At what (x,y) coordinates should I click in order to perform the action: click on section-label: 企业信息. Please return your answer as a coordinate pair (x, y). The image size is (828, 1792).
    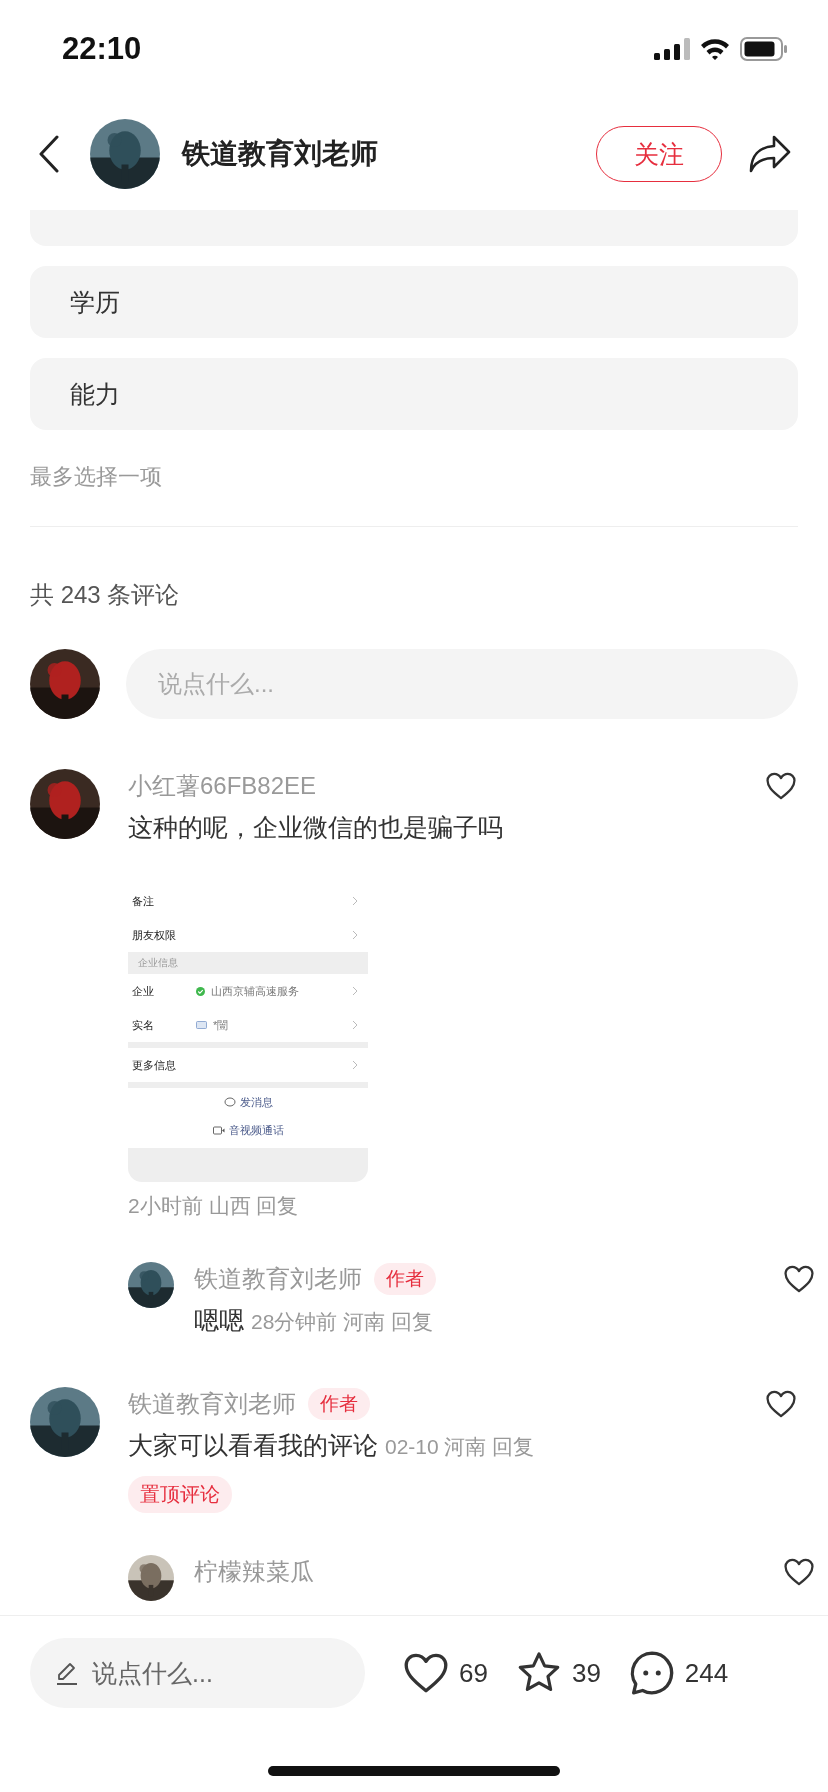
    Looking at the image, I should click on (248, 963).